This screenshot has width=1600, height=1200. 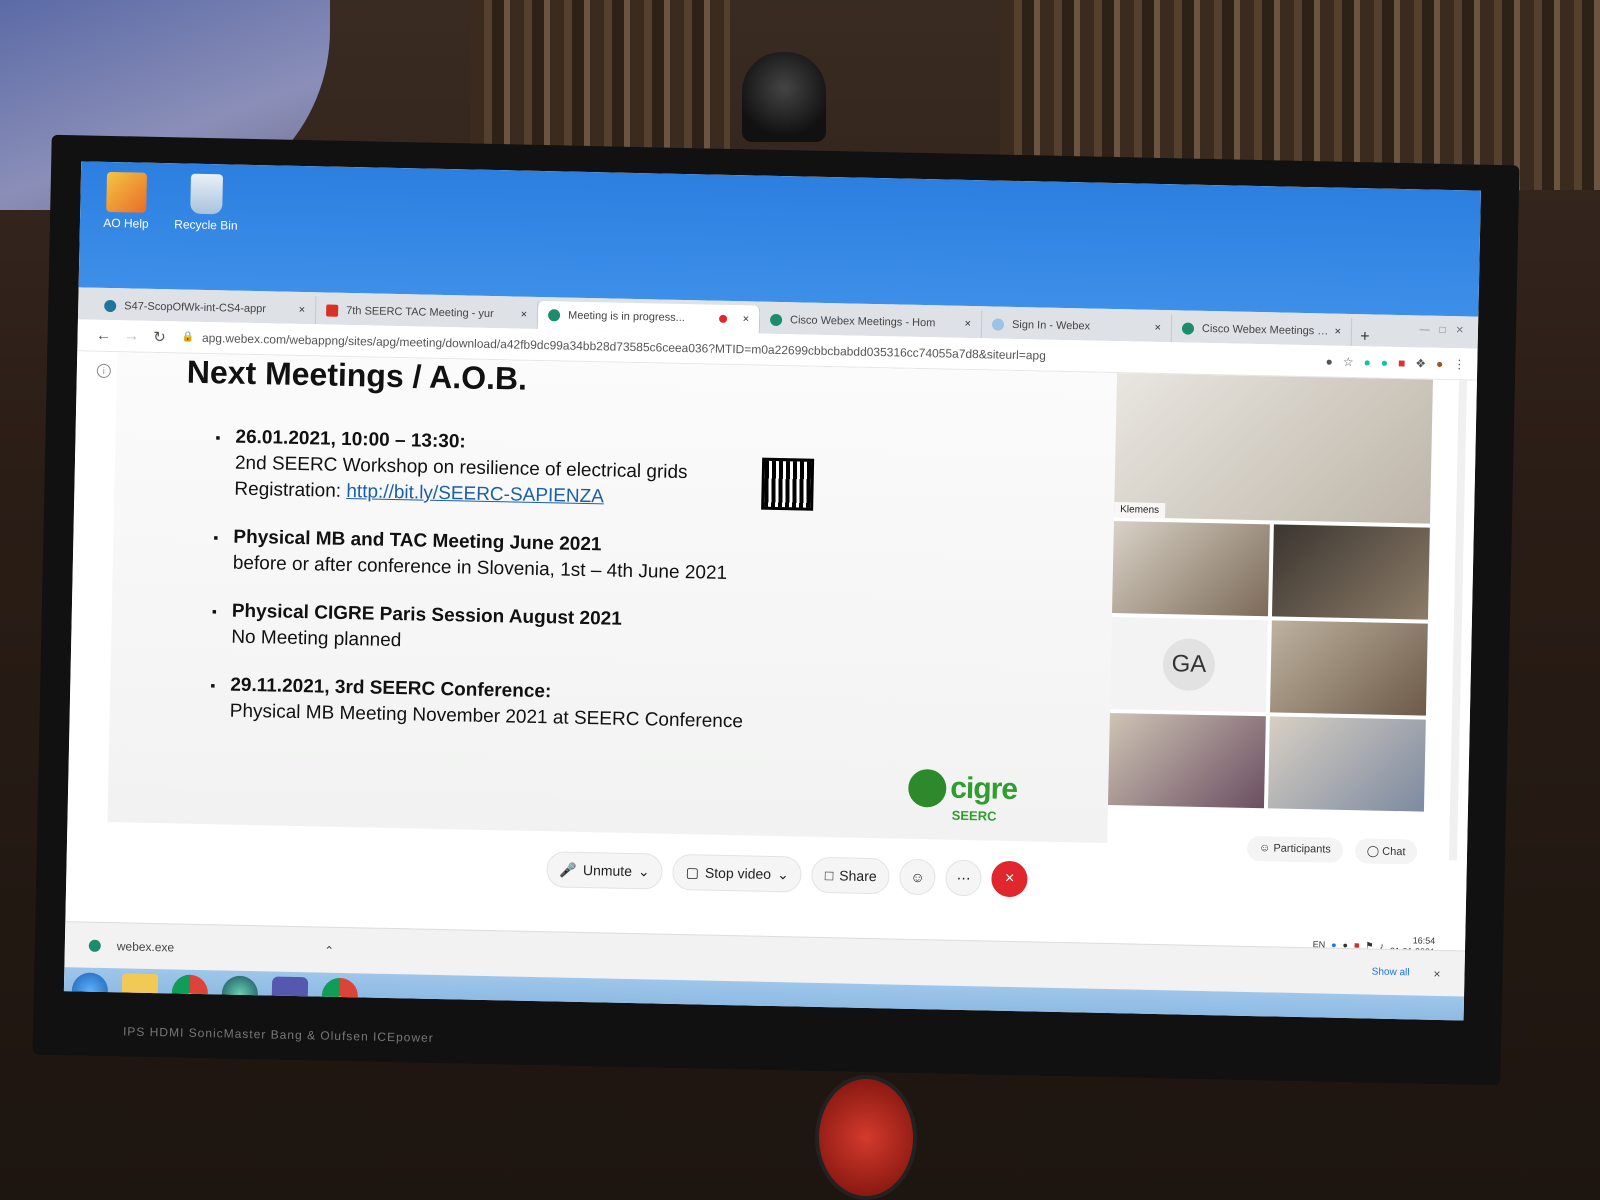 What do you see at coordinates (983, 789) in the screenshot?
I see `logo-word: cigre` at bounding box center [983, 789].